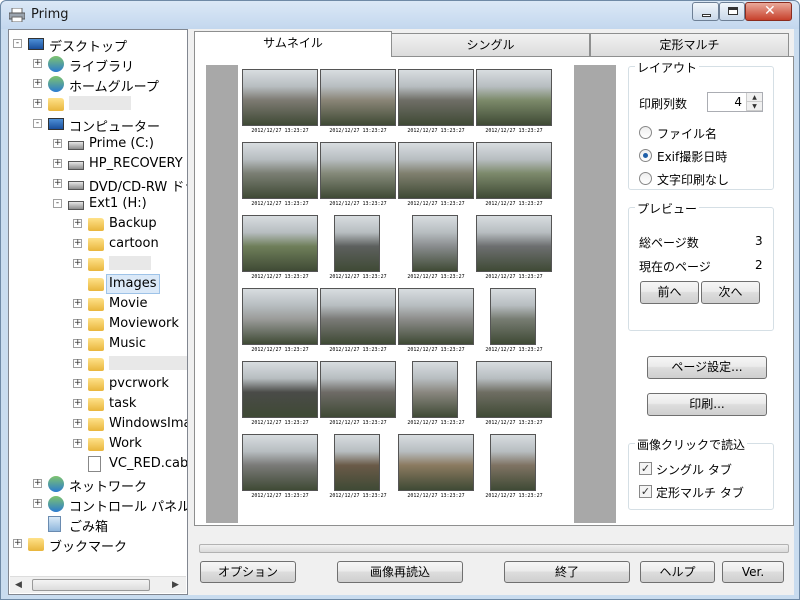 Image resolution: width=800 pixels, height=600 pixels. Describe the element at coordinates (122, 403) in the screenshot. I see `tree-item-label: task` at that location.